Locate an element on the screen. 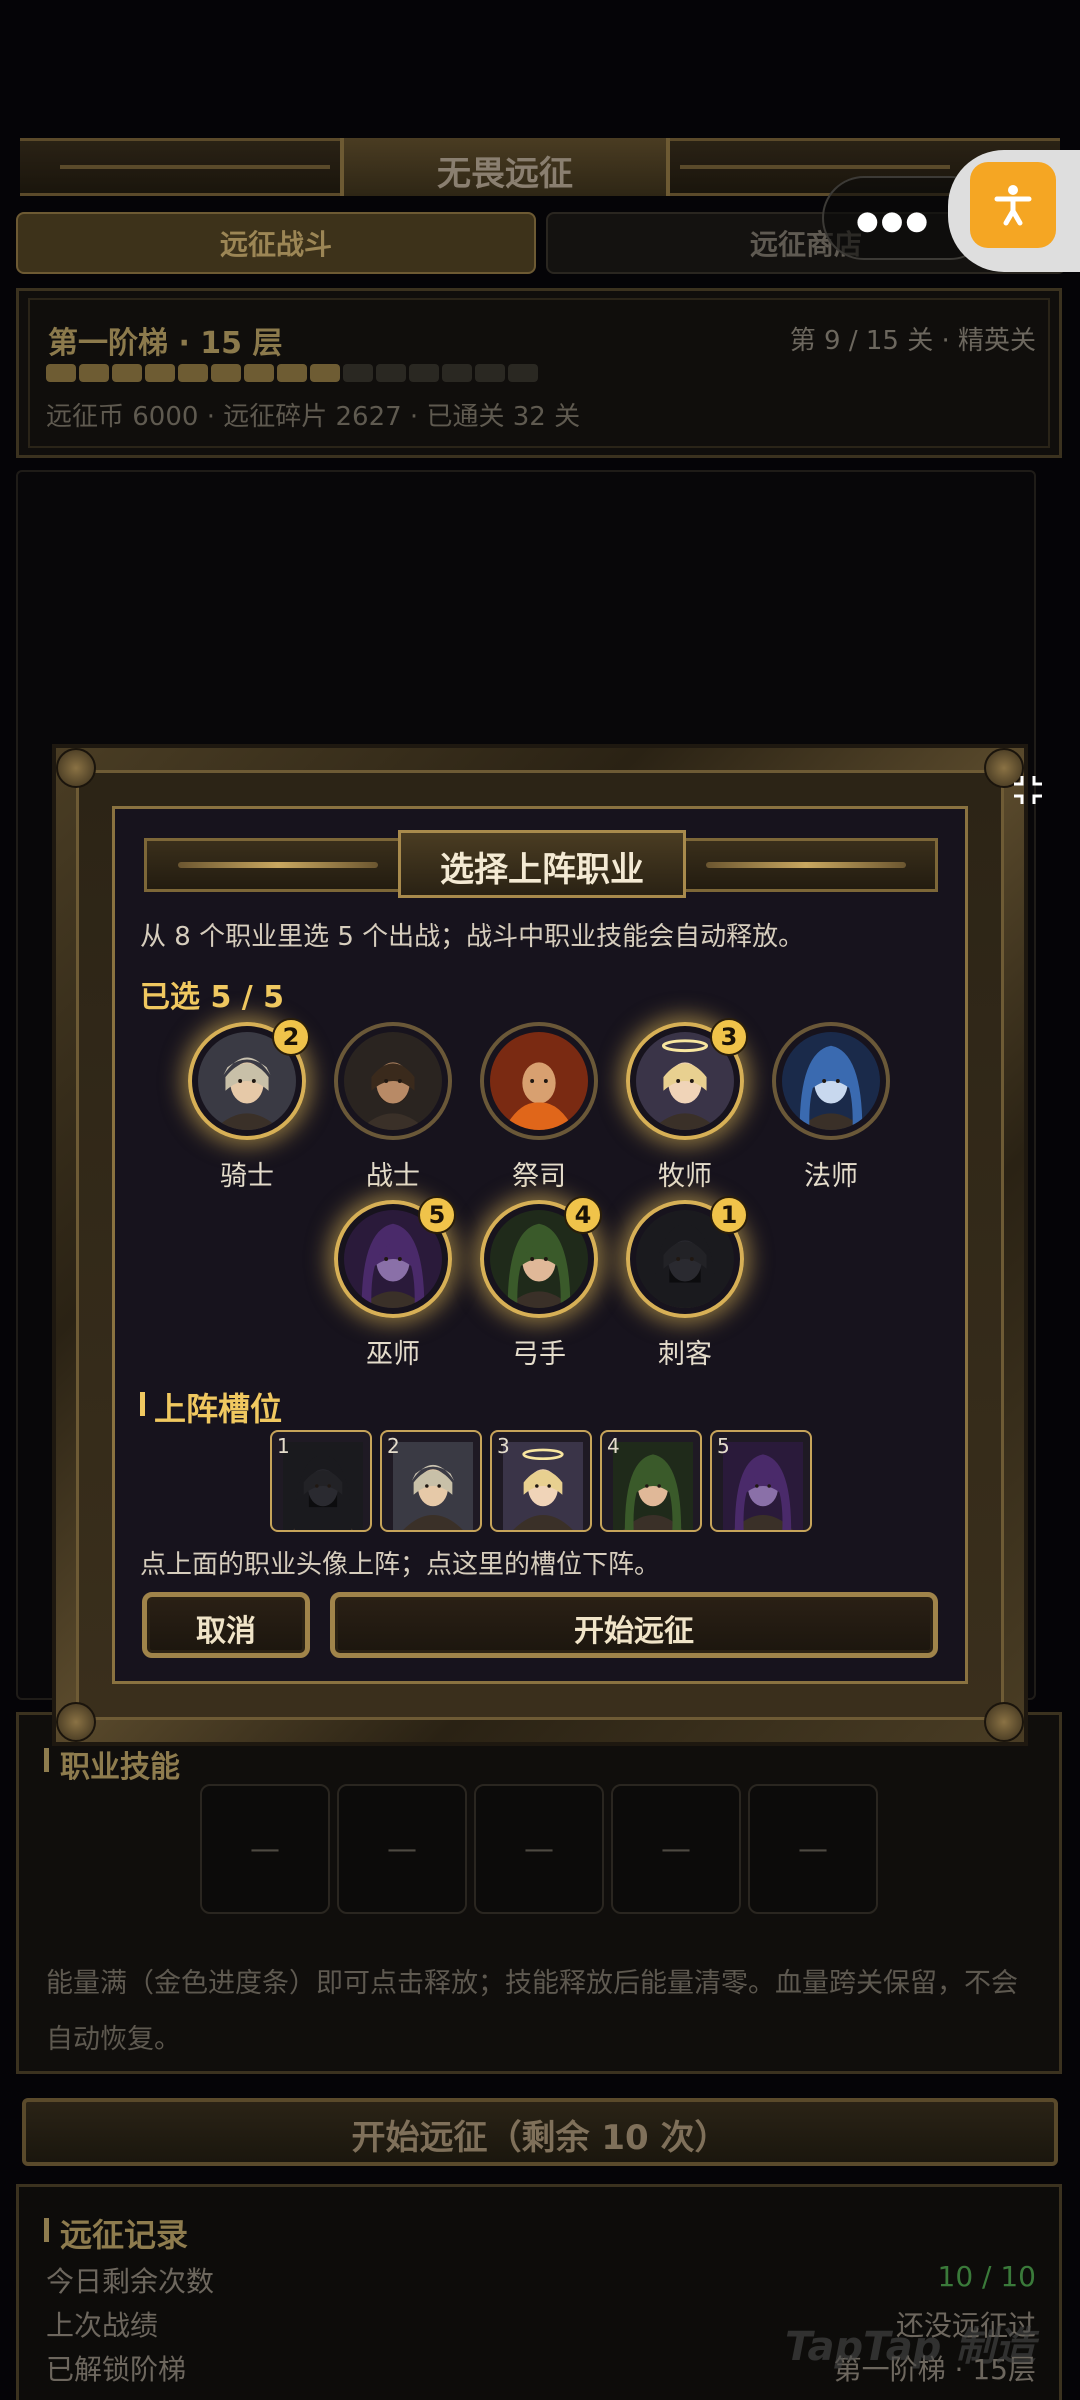 The width and height of the screenshot is (1080, 2400). dialog-title: 选择上阵职业 is located at coordinates (542, 870).